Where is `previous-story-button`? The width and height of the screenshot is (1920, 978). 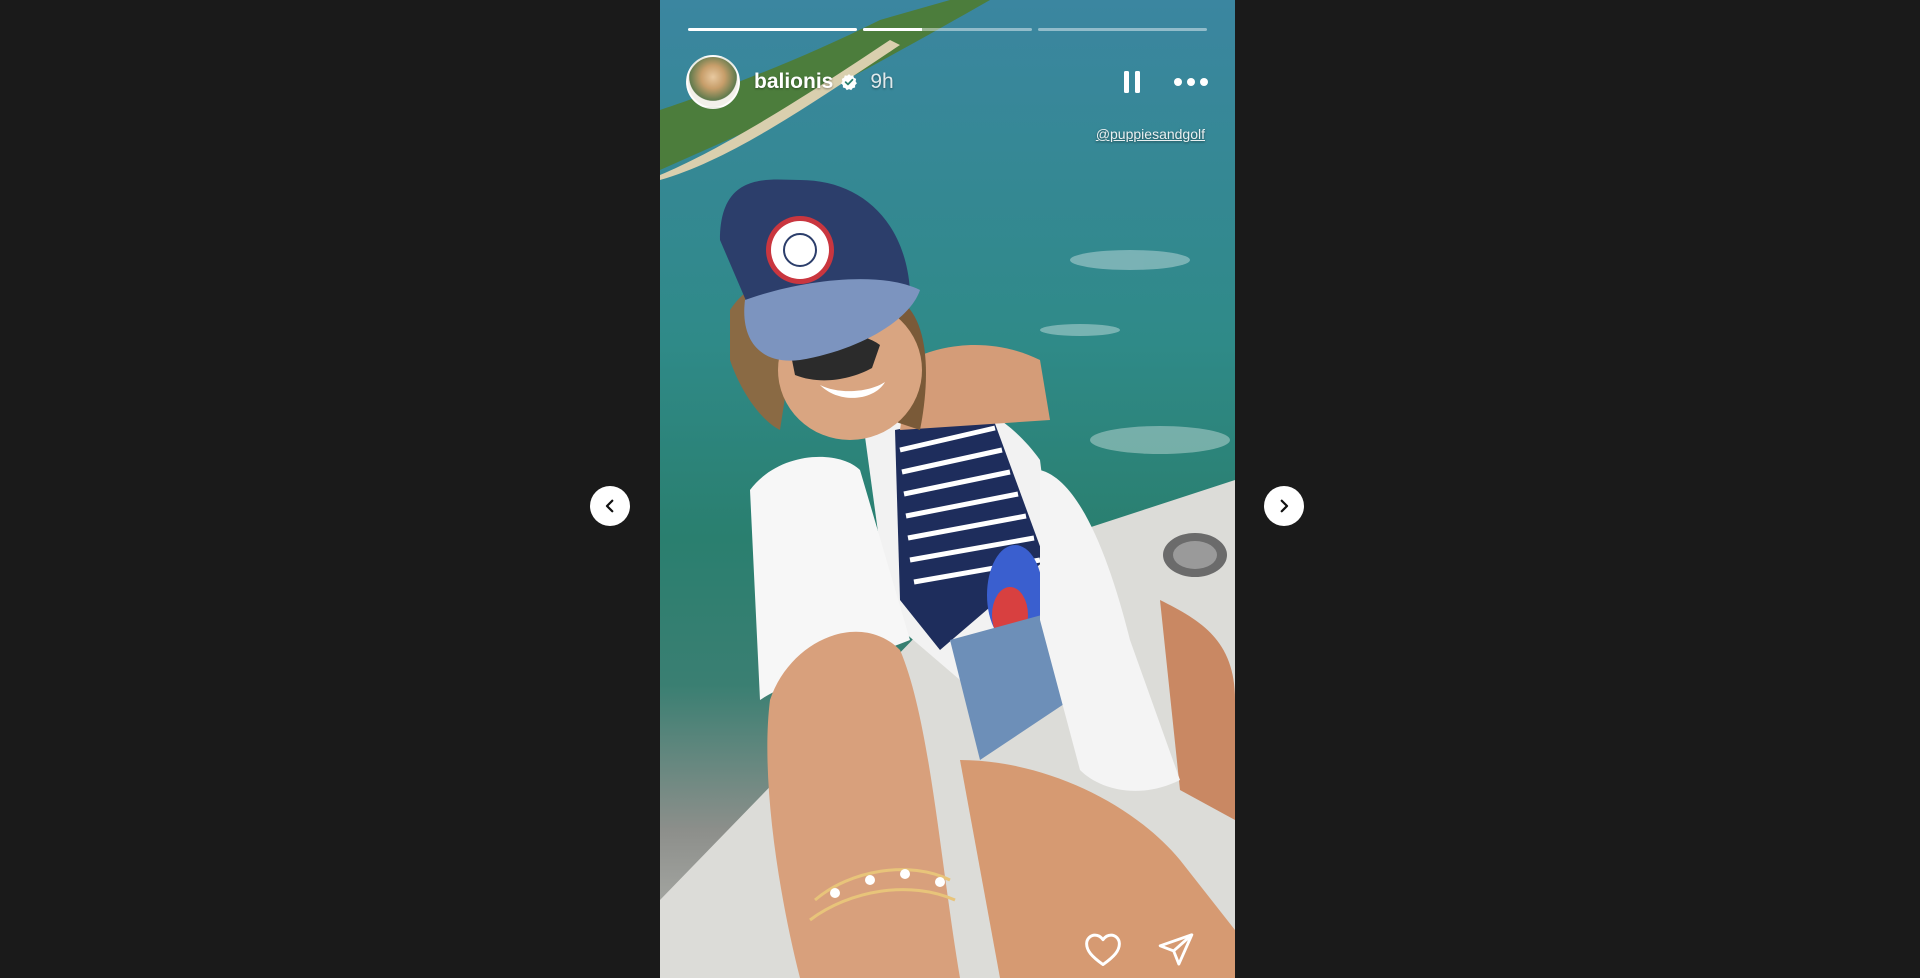
previous-story-button is located at coordinates (610, 506).